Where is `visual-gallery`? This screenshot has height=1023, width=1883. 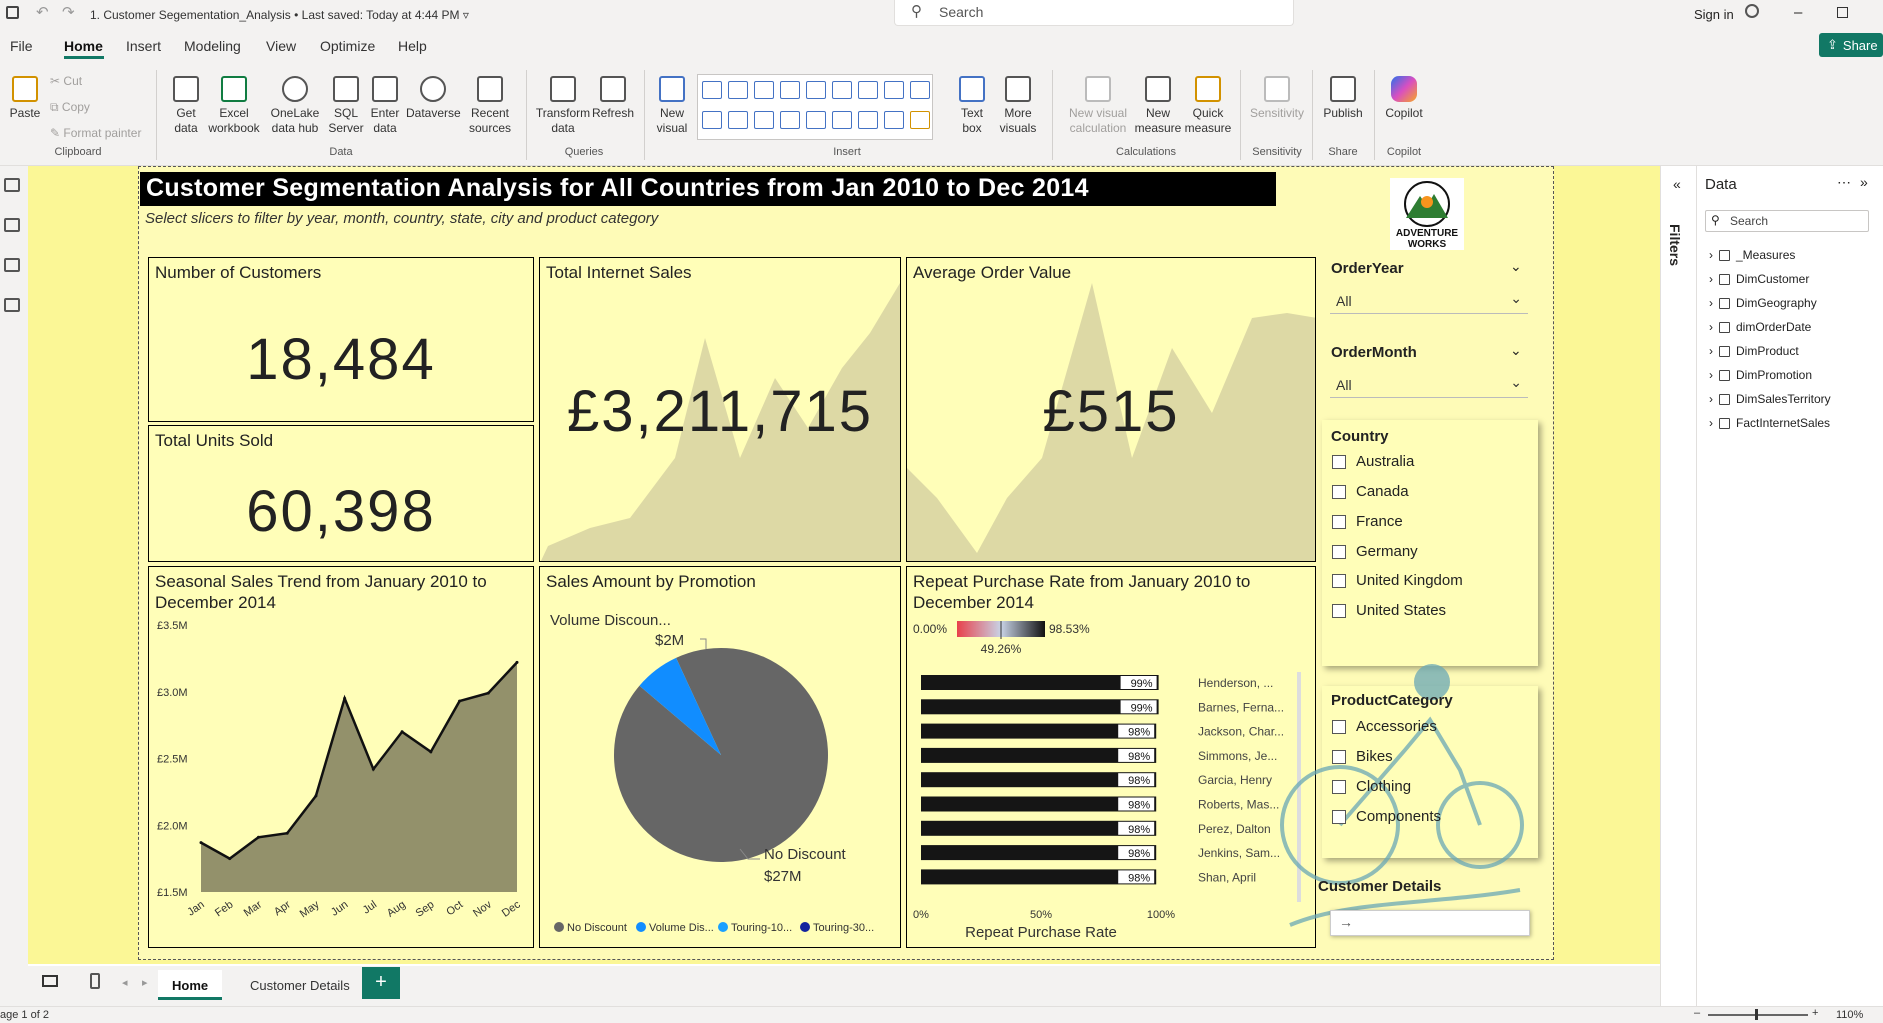
visual-gallery is located at coordinates (815, 107).